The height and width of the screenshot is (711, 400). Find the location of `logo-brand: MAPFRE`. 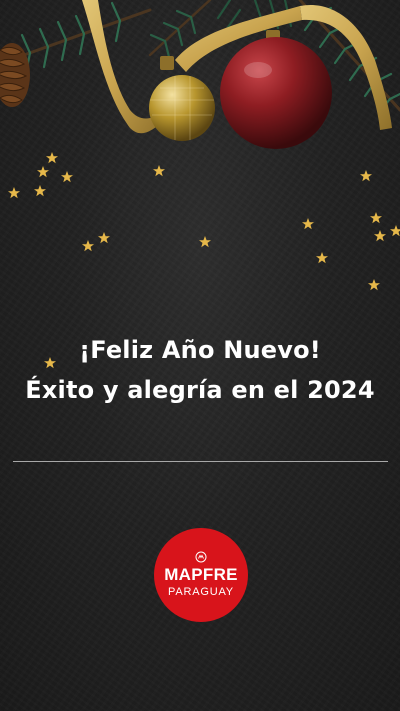

logo-brand: MAPFRE is located at coordinates (201, 574).